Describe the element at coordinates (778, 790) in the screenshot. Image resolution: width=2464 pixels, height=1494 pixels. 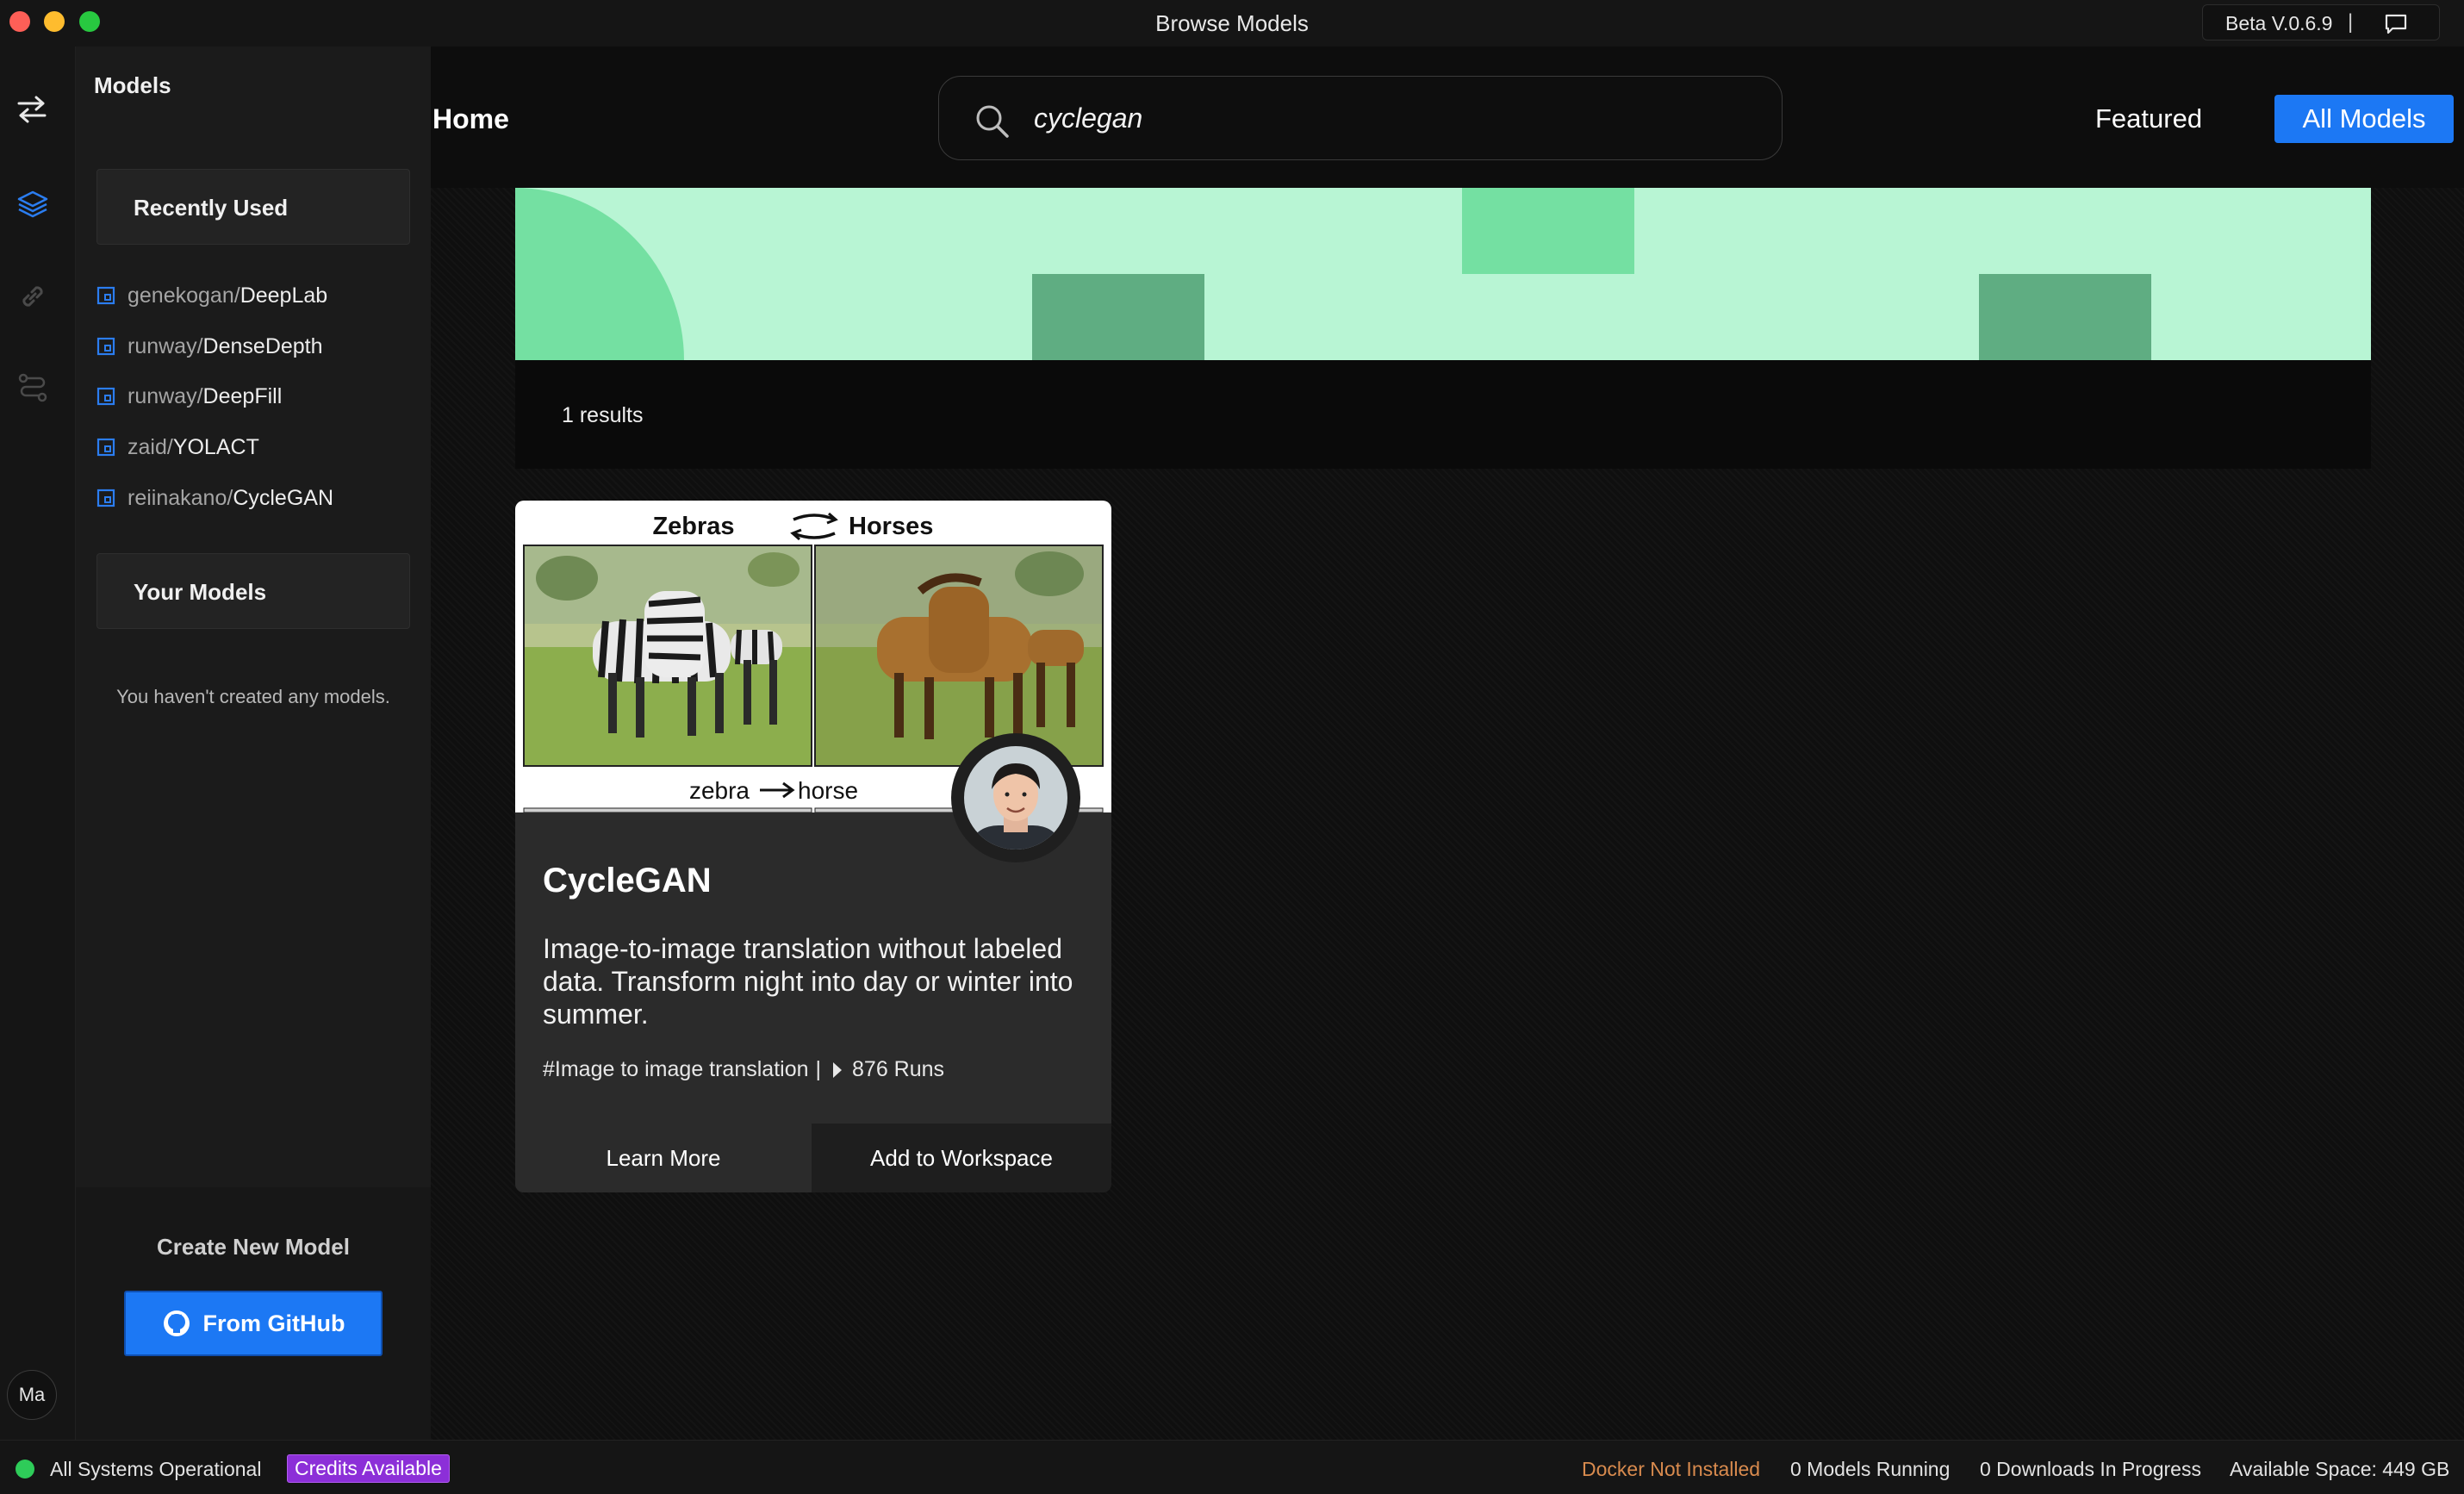
I see `arrow-right-icon` at that location.